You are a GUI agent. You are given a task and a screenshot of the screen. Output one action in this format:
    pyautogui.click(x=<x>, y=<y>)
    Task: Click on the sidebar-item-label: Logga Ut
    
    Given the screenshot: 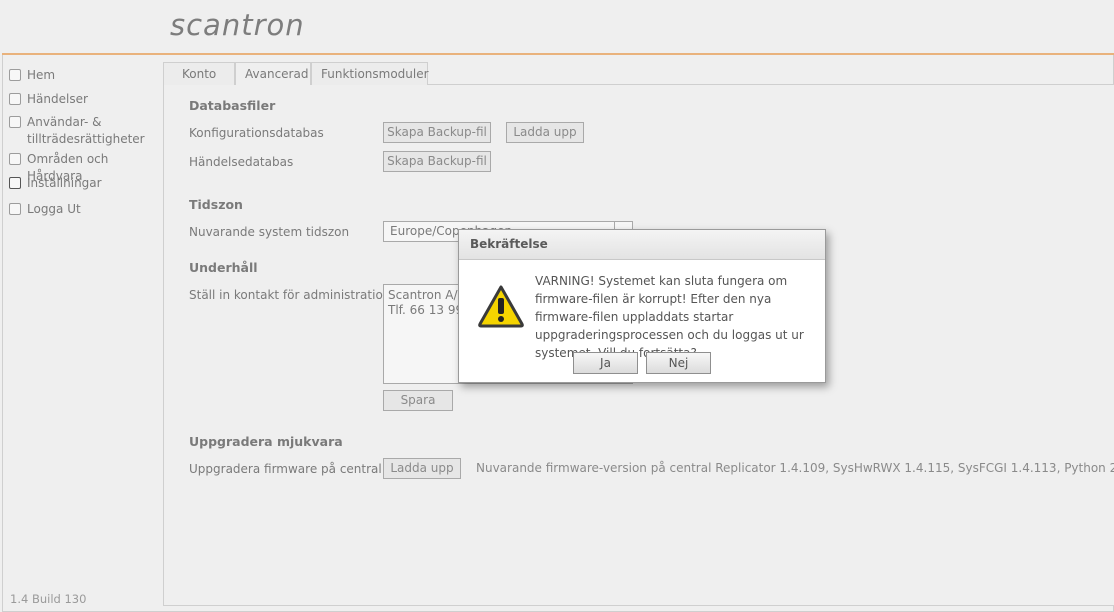 What is the action you would take?
    pyautogui.click(x=54, y=209)
    